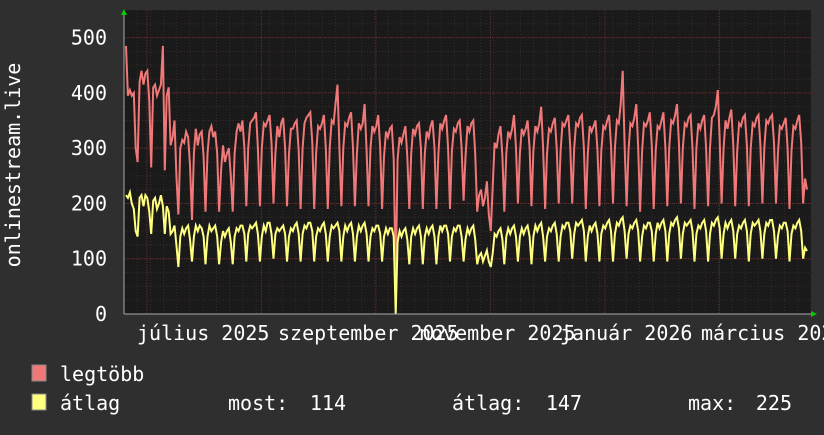 Image resolution: width=824 pixels, height=435 pixels. Describe the element at coordinates (89, 148) in the screenshot. I see `y-tick-label: 300` at that location.